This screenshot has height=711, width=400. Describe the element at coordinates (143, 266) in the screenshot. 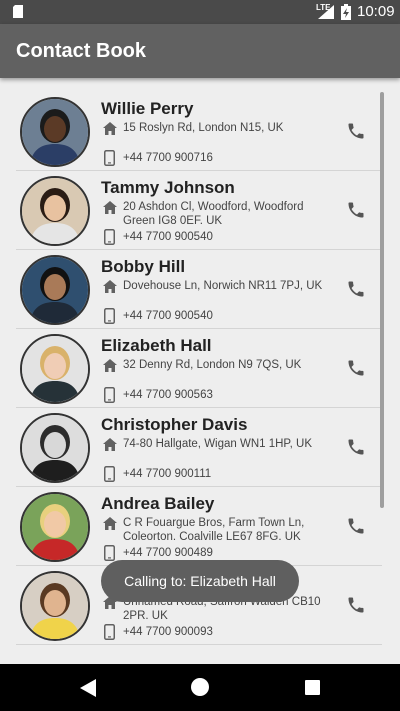

I see `contact-name: Bobby Hill` at that location.